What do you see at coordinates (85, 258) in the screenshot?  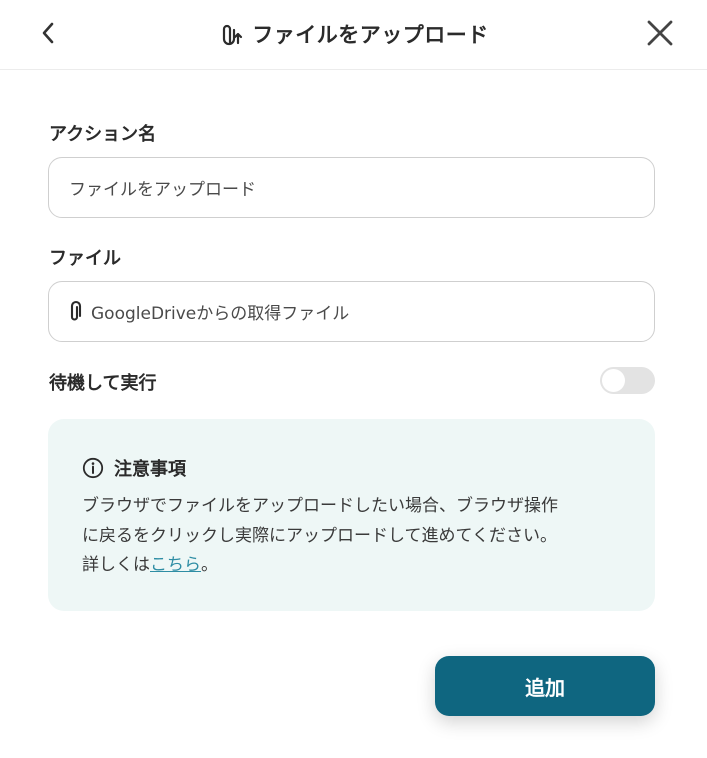 I see `file-label: ファイル` at bounding box center [85, 258].